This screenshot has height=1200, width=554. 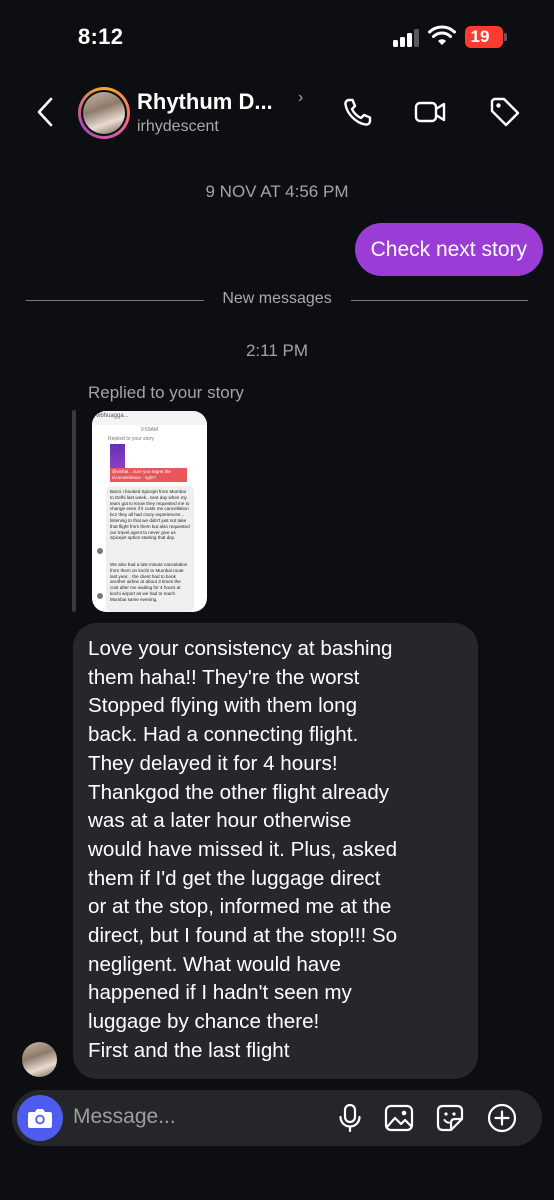 I want to click on message-line: First and the last flight, so click(x=189, y=1050).